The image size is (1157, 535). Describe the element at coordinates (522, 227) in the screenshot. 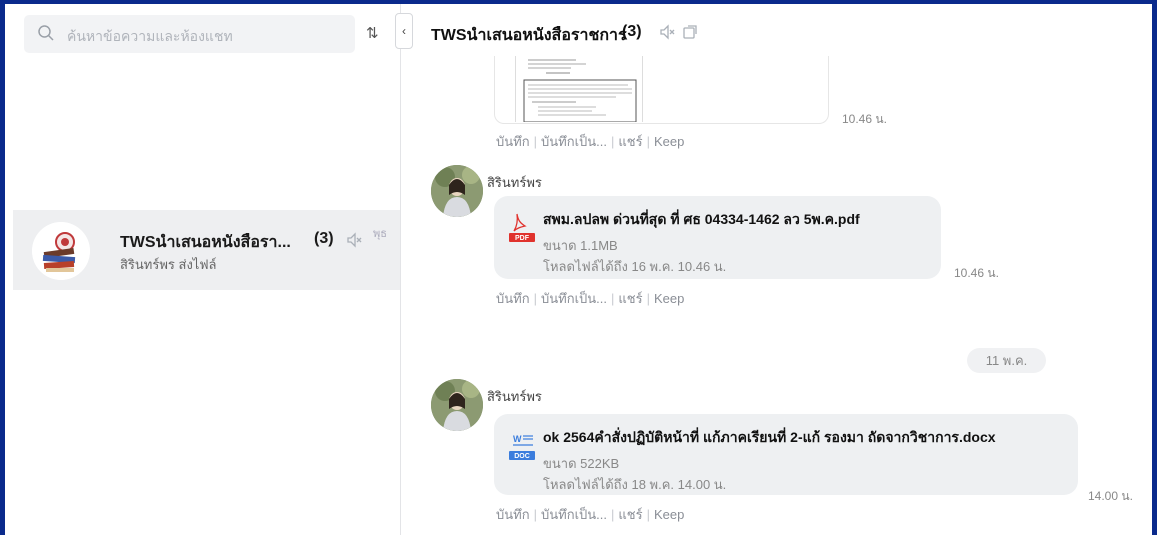

I see `pdf-file-icon: PDF` at that location.